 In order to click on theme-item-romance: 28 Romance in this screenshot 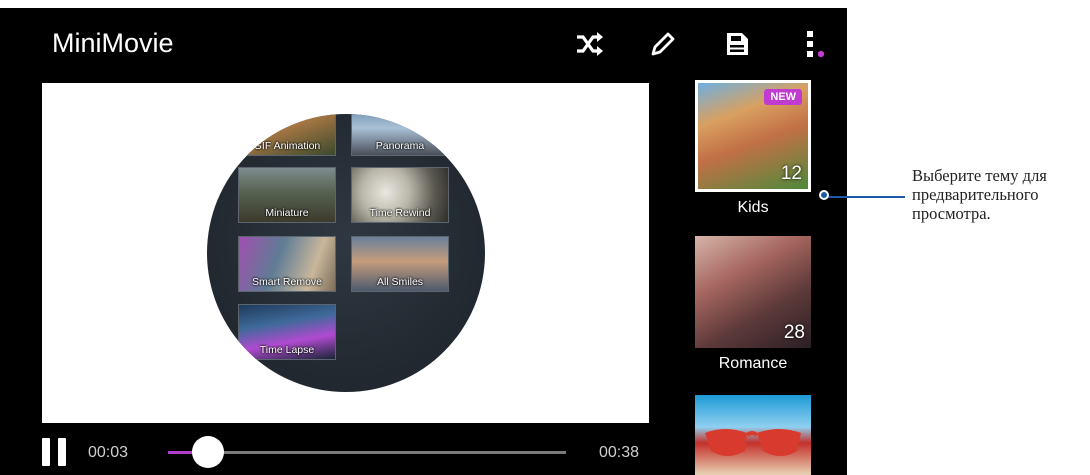, I will do `click(753, 304)`.